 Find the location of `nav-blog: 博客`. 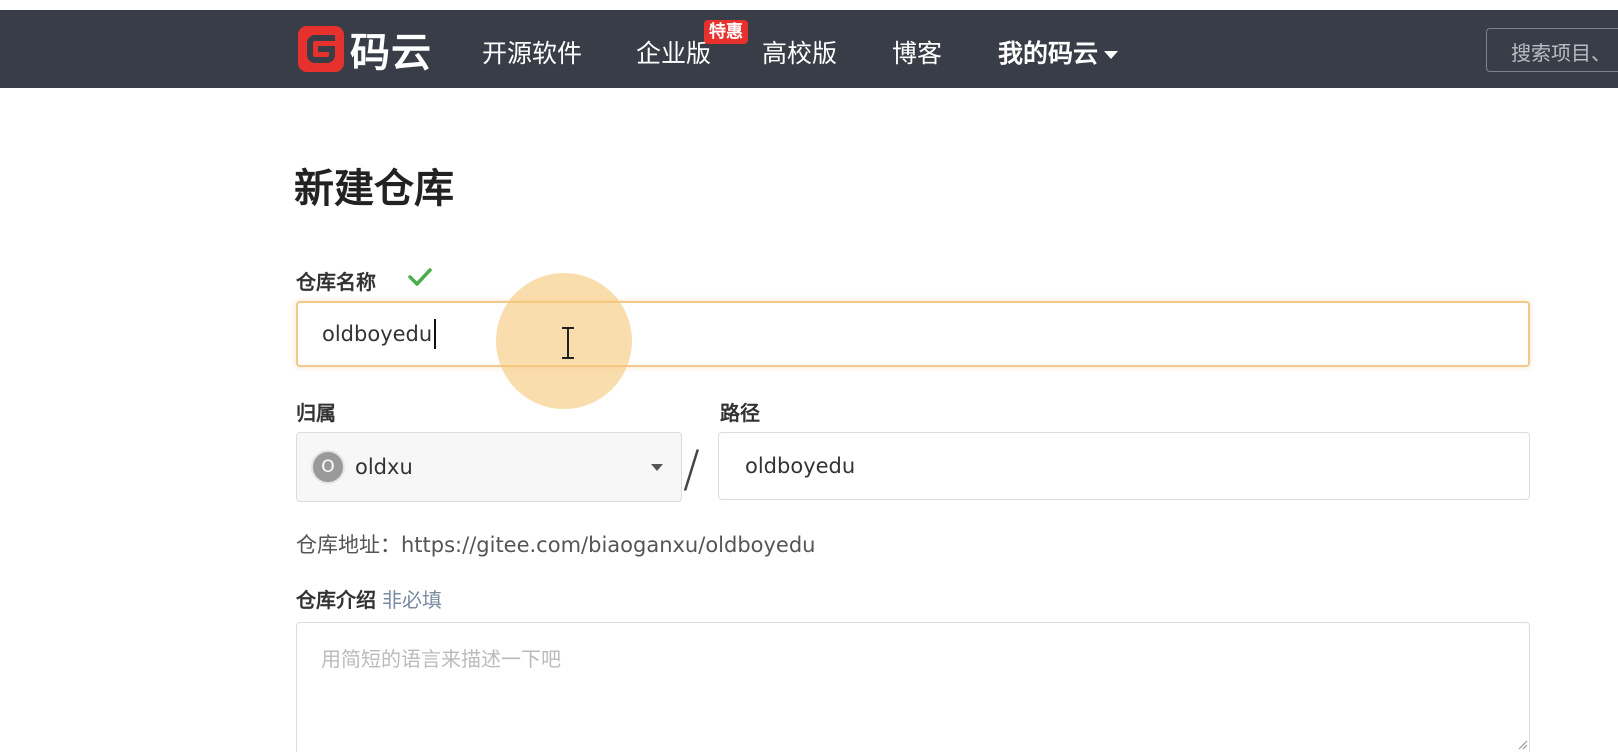

nav-blog: 博客 is located at coordinates (917, 52).